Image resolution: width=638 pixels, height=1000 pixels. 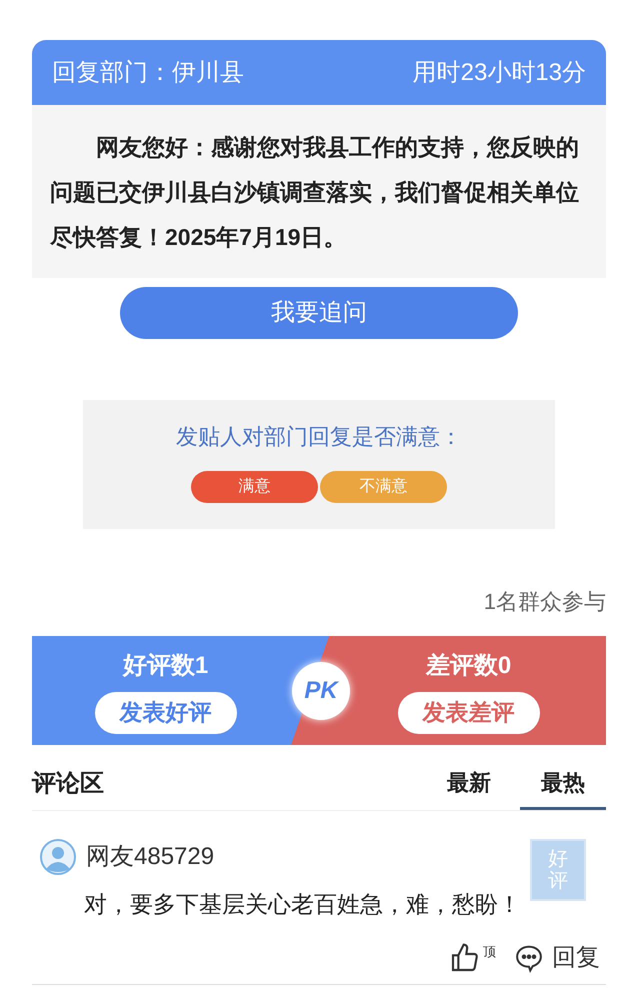 What do you see at coordinates (319, 313) in the screenshot?
I see `follow-up-button: 我要追问` at bounding box center [319, 313].